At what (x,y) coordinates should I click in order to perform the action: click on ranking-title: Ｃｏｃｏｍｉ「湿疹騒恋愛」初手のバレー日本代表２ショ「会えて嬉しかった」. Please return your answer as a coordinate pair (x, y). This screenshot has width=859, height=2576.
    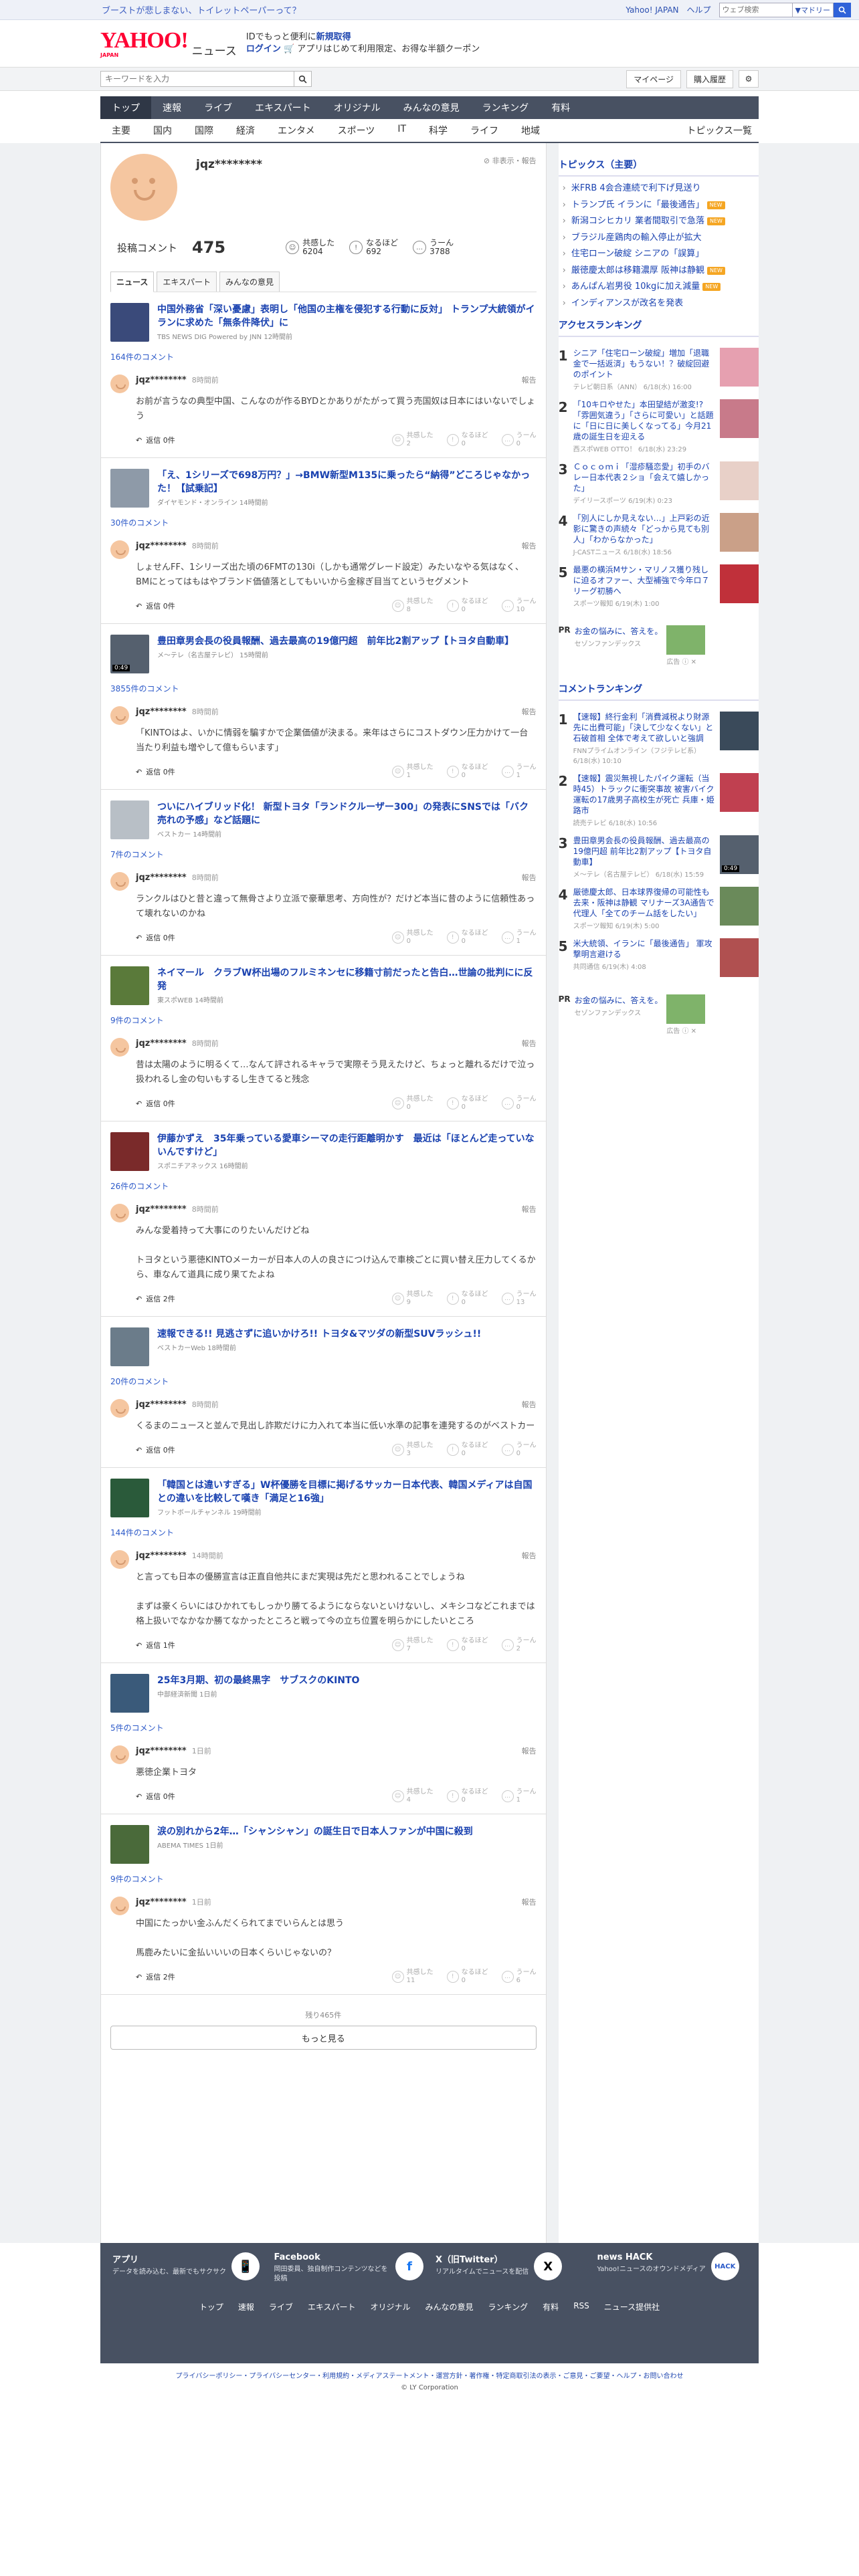
    Looking at the image, I should click on (644, 478).